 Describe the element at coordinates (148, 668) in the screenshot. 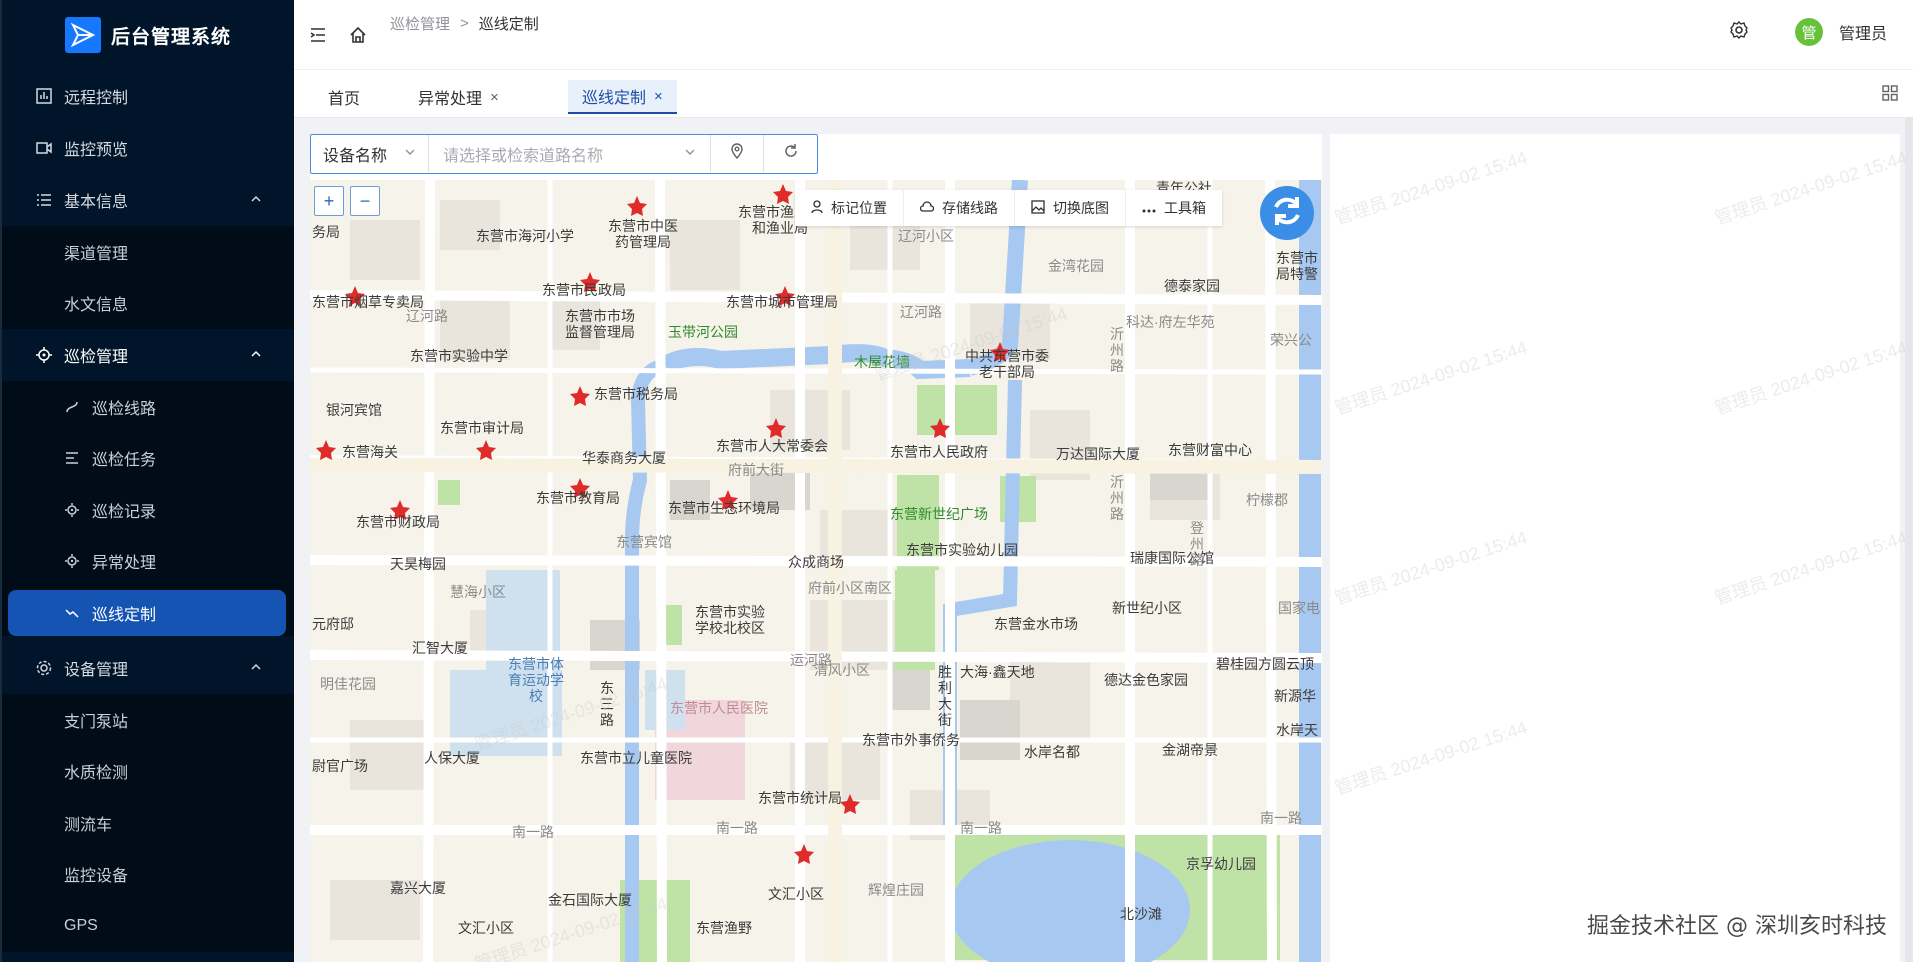

I see `sidebar-group-device-management: 设备管理` at that location.